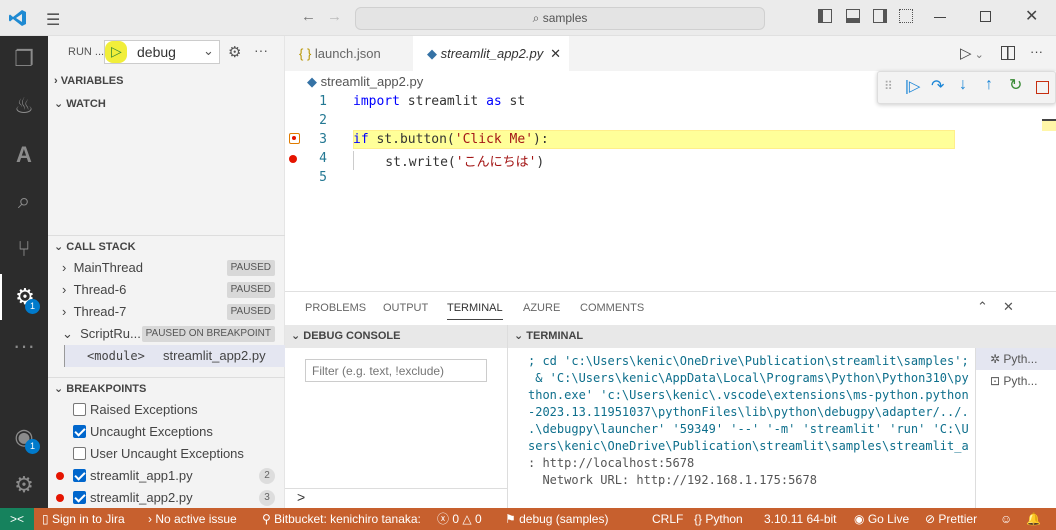 The image size is (1056, 530). I want to click on debug-console-header: ⌄ DEBUG CONSOLE, so click(396, 336).